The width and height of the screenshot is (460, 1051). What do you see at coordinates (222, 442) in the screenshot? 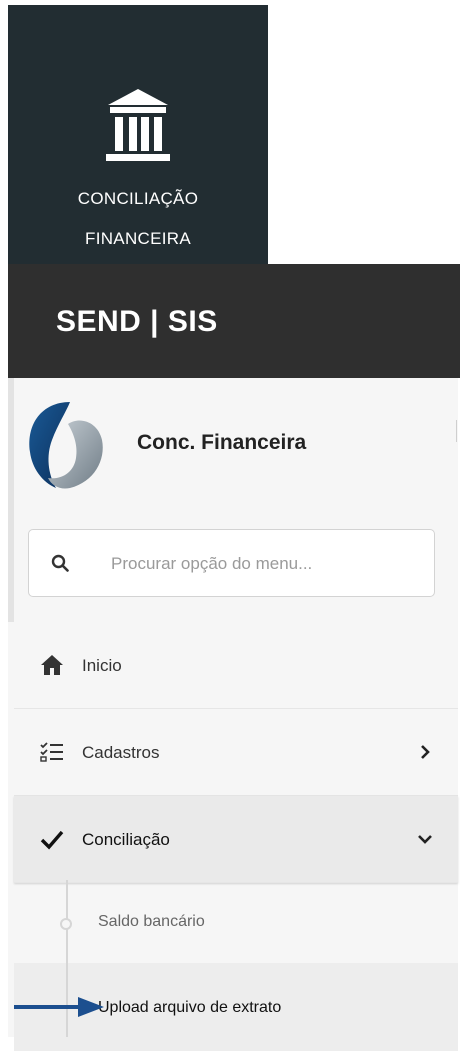
I see `app-name: Conc. Financeira` at bounding box center [222, 442].